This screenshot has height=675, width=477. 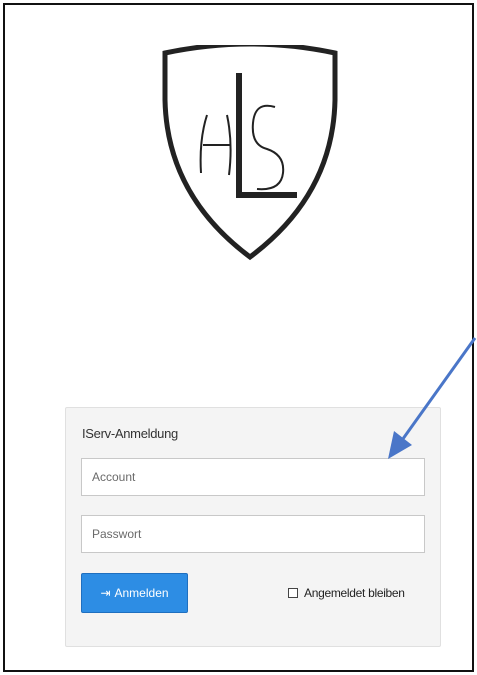 I want to click on school-crest-logo, so click(x=250, y=153).